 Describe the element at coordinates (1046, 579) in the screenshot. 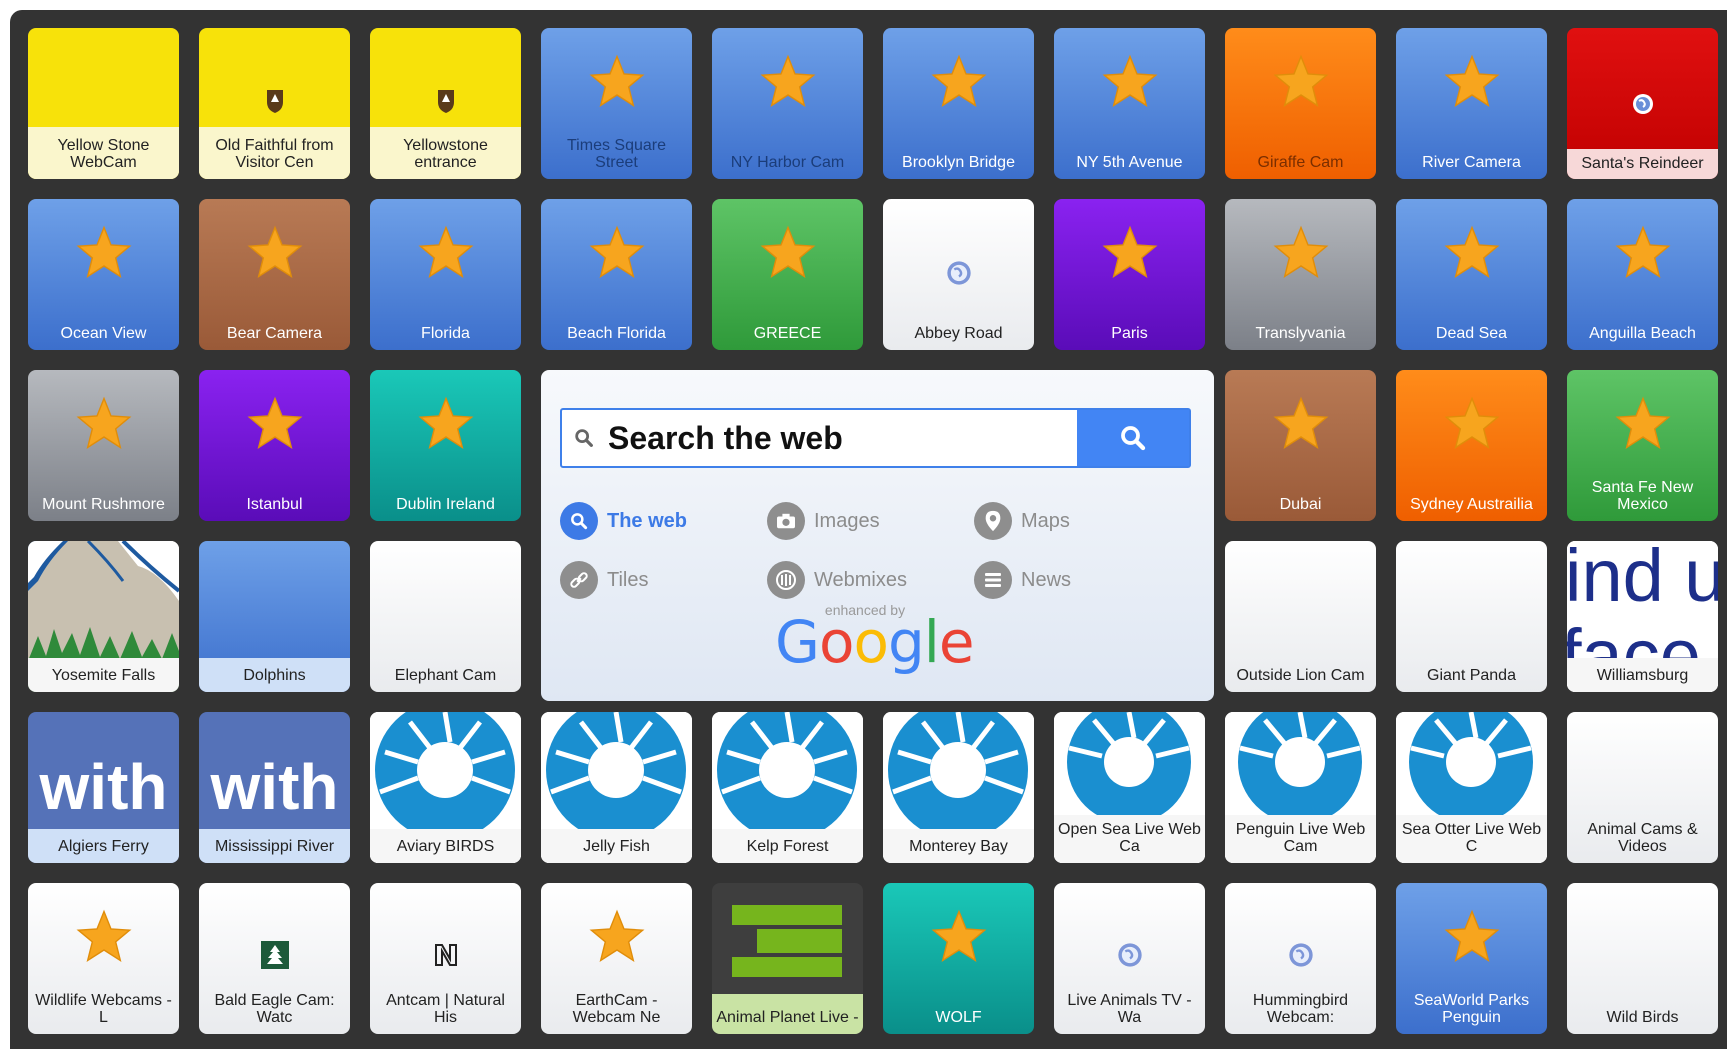

I see `option-label: News` at that location.